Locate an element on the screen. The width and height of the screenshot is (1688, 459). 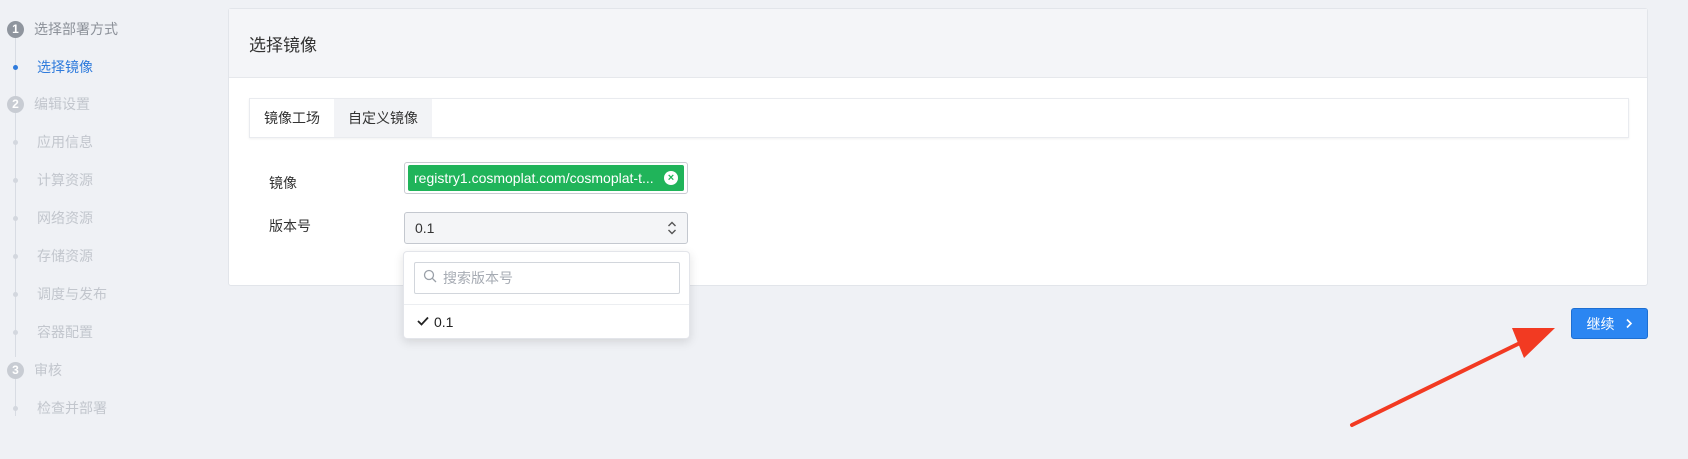
checkmark-icon is located at coordinates (423, 322).